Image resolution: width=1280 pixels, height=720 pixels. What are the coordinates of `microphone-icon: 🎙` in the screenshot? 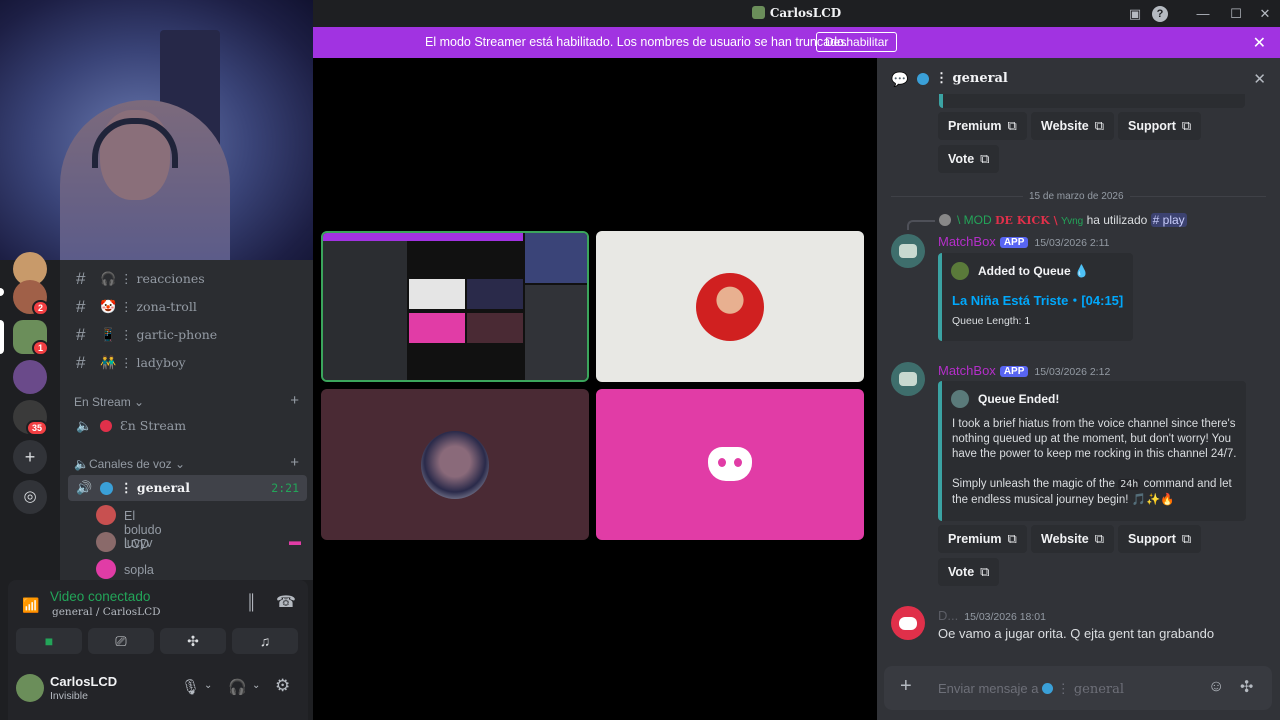 It's located at (190, 687).